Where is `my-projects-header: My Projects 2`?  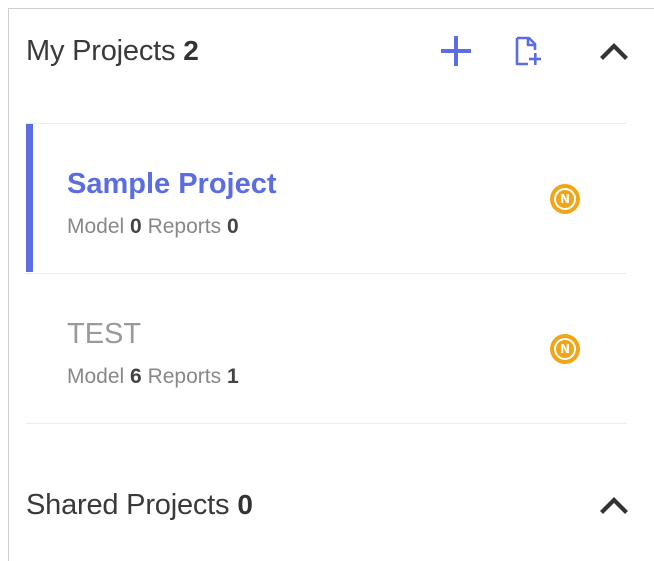 my-projects-header: My Projects 2 is located at coordinates (340, 51).